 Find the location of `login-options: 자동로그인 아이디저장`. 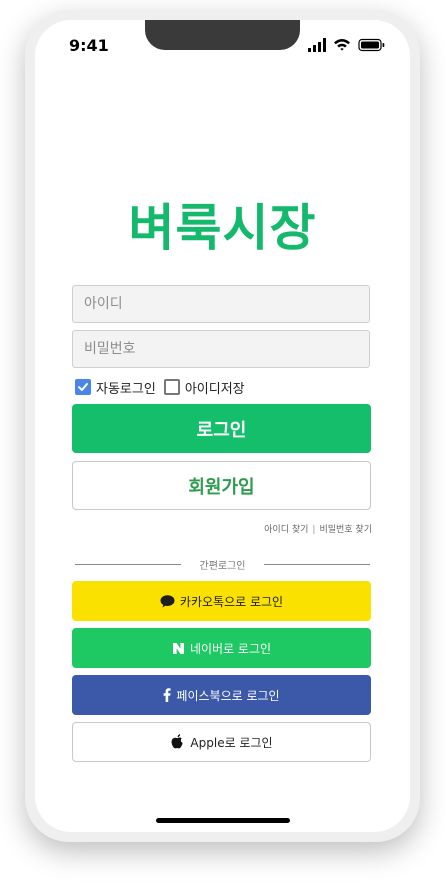

login-options: 자동로그인 아이디저장 is located at coordinates (164, 387).